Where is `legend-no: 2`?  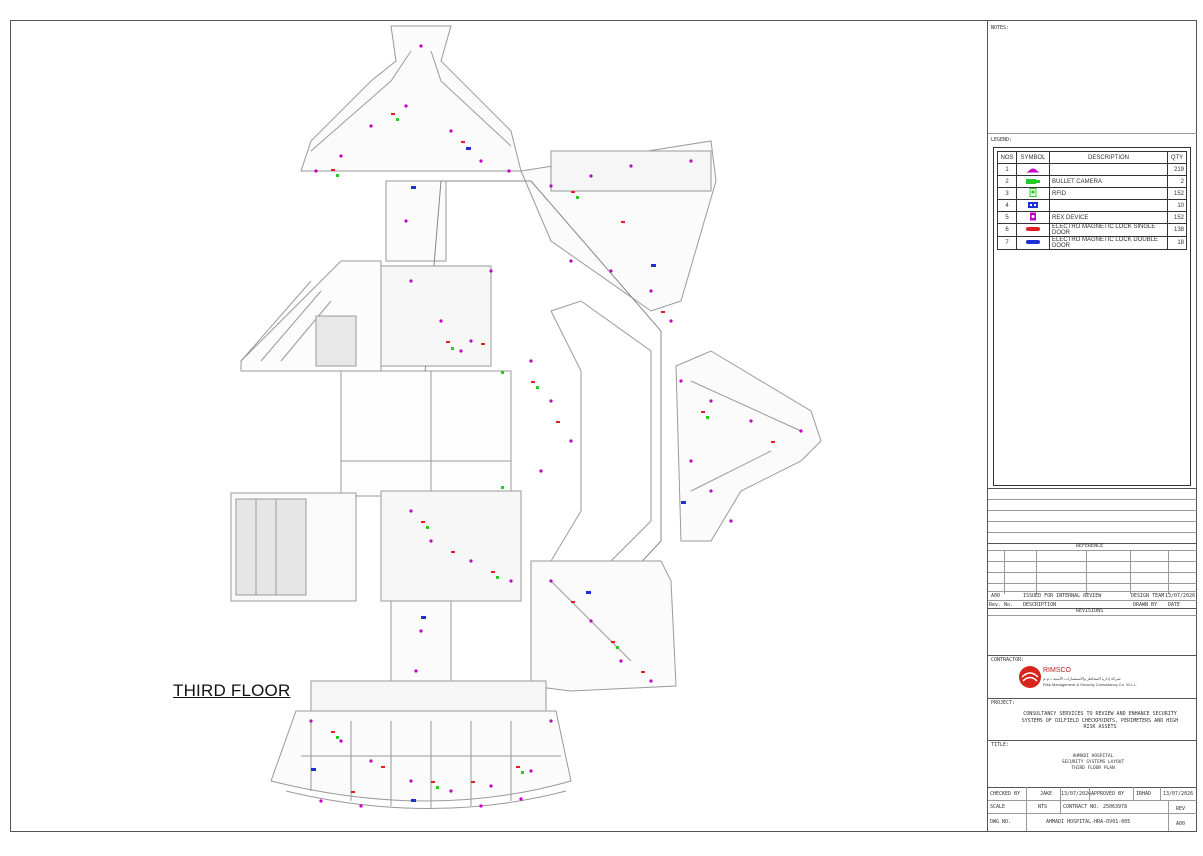
legend-no: 2 is located at coordinates (1007, 181).